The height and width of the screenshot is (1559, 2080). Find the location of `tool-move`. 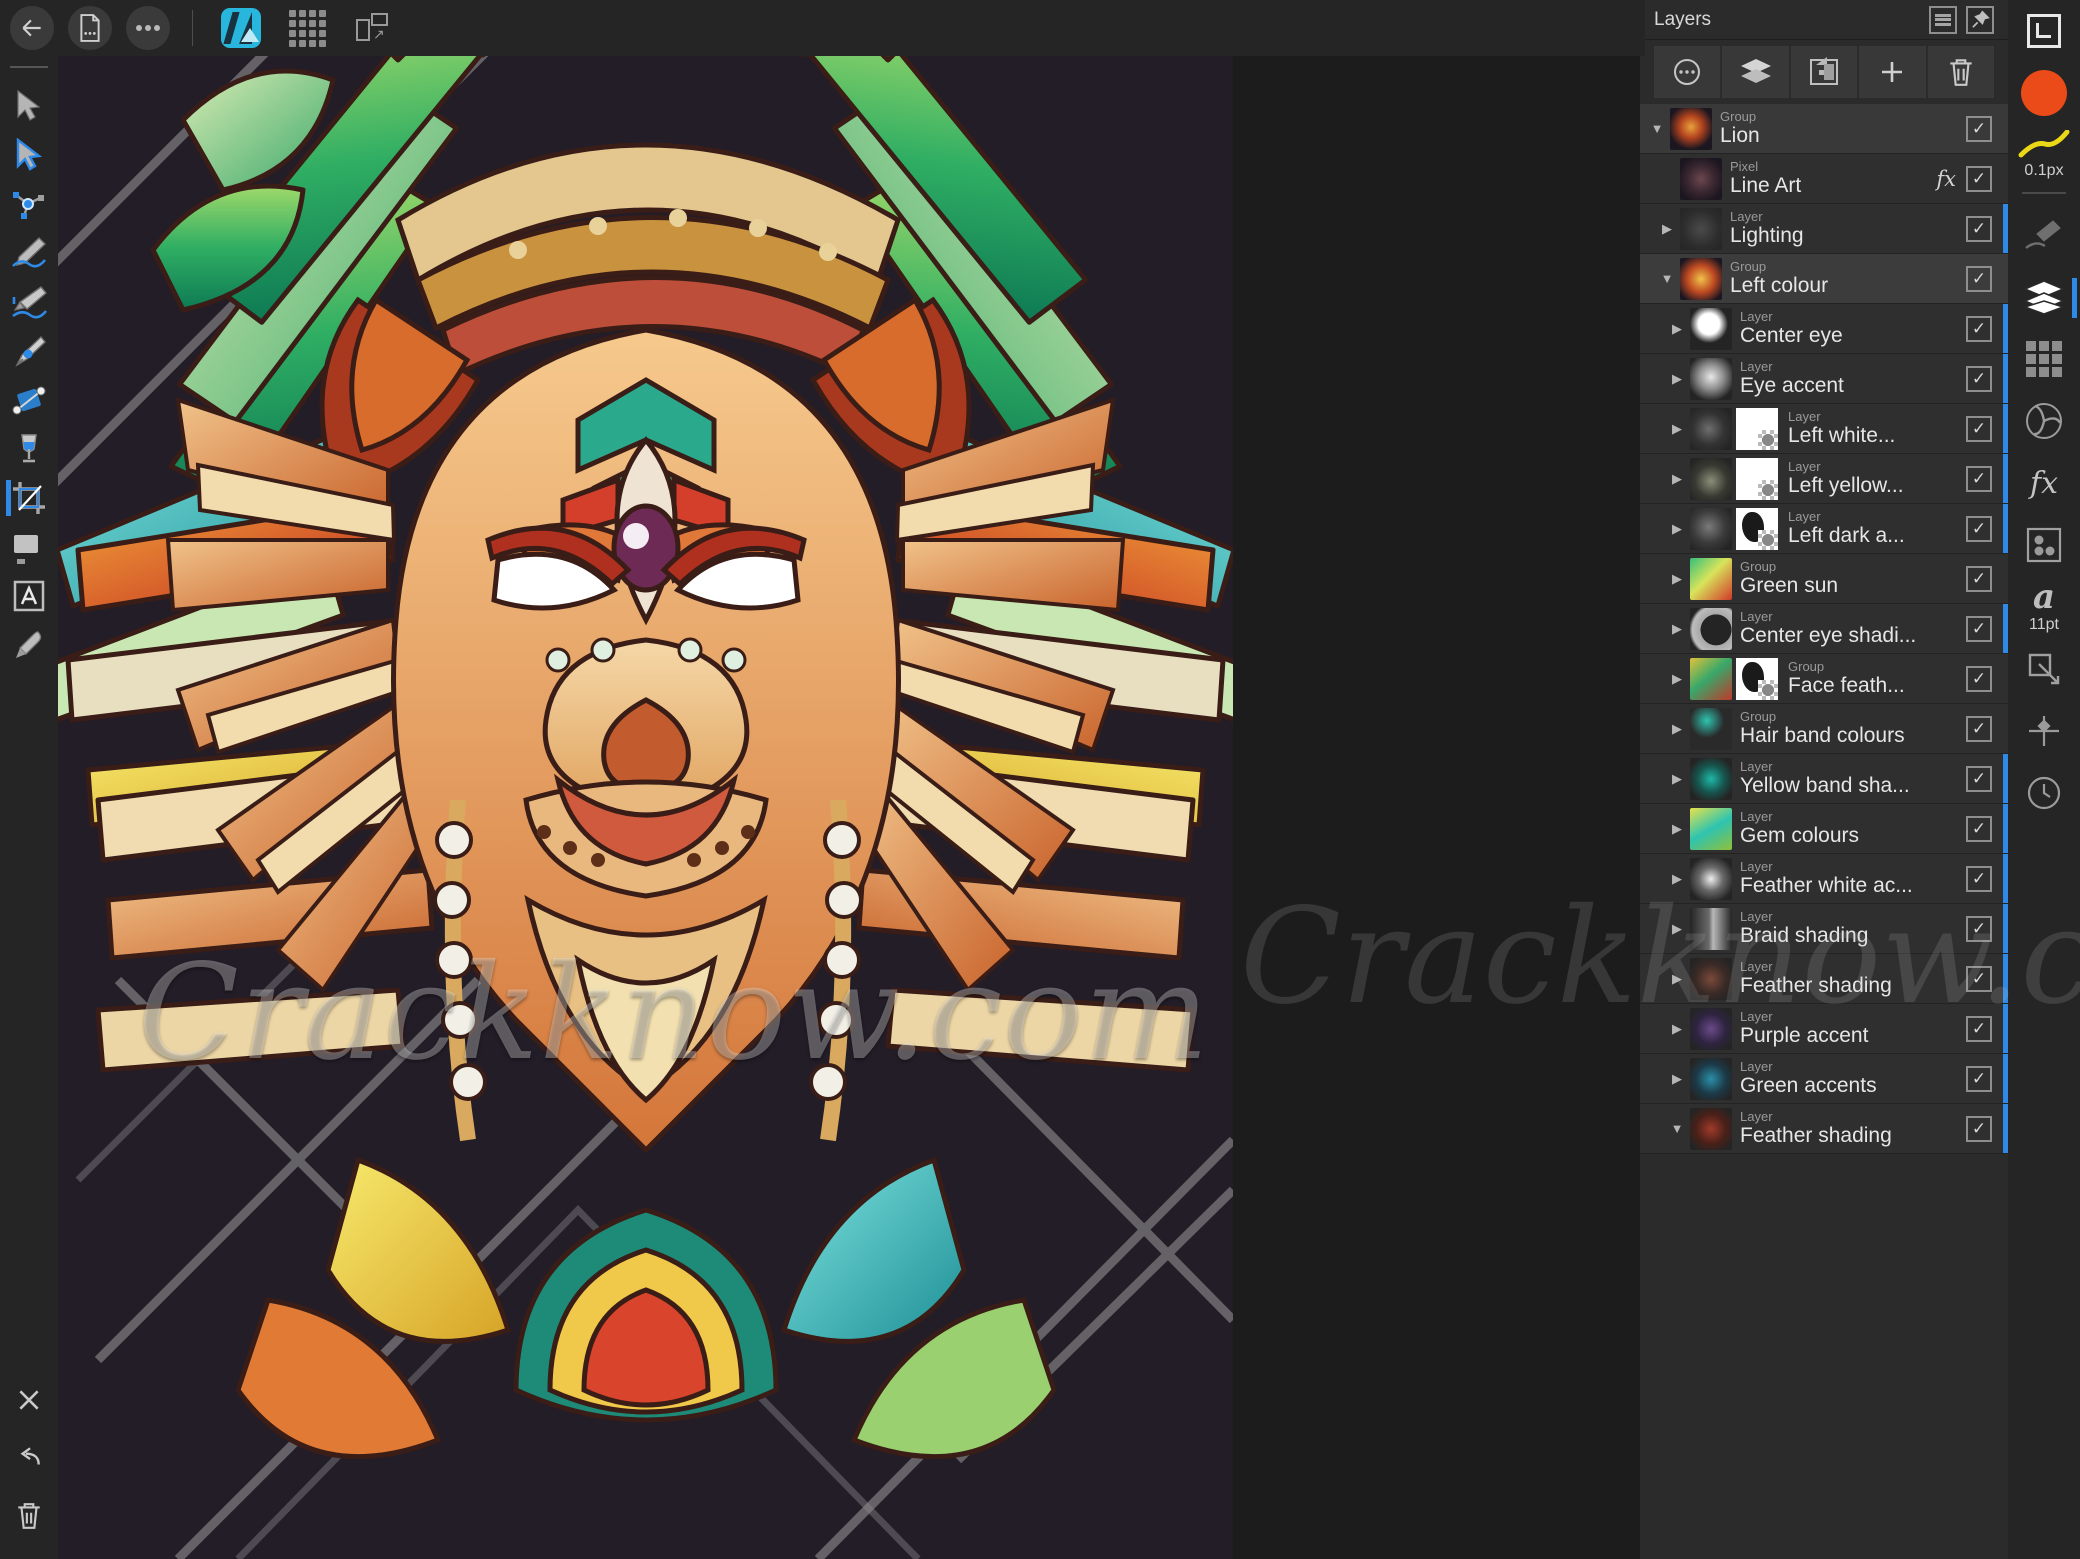

tool-move is located at coordinates (29, 106).